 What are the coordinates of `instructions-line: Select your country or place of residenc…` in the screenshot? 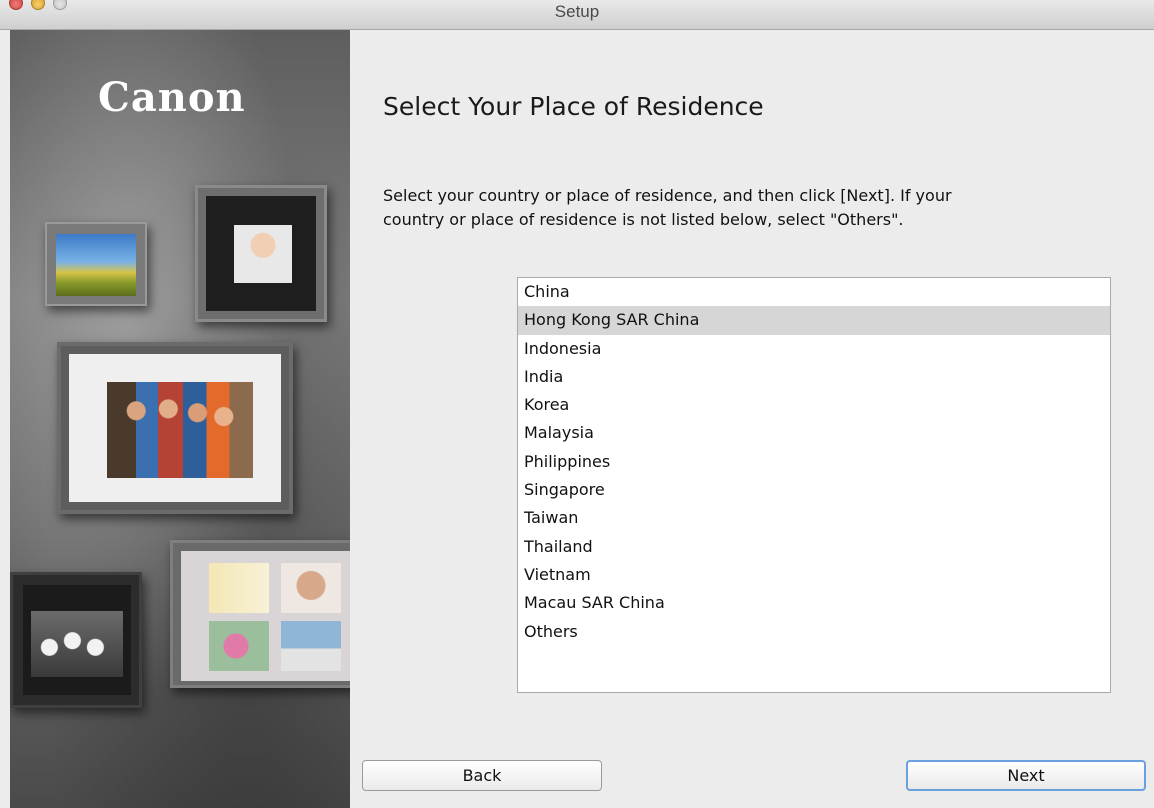 It's located at (667, 195).